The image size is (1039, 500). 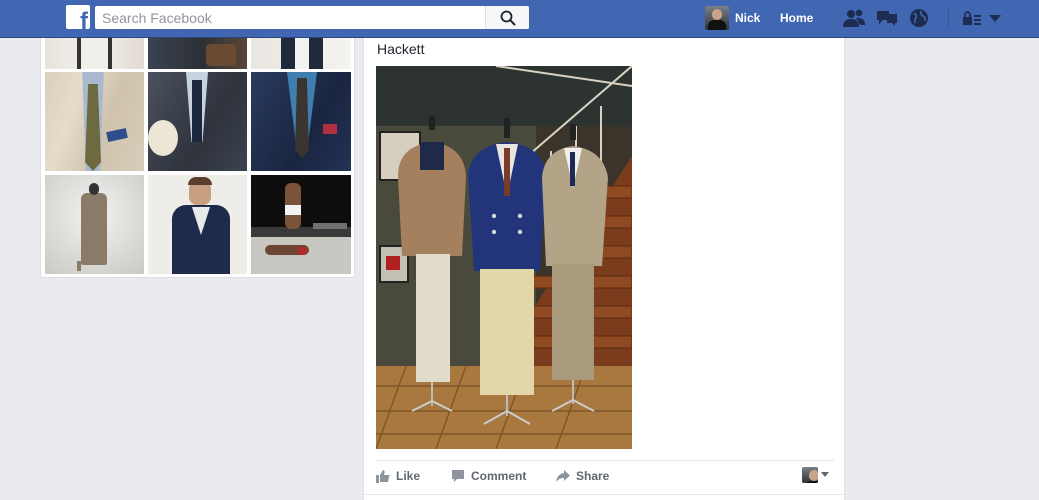 I want to click on comment-button: Comment, so click(x=488, y=476).